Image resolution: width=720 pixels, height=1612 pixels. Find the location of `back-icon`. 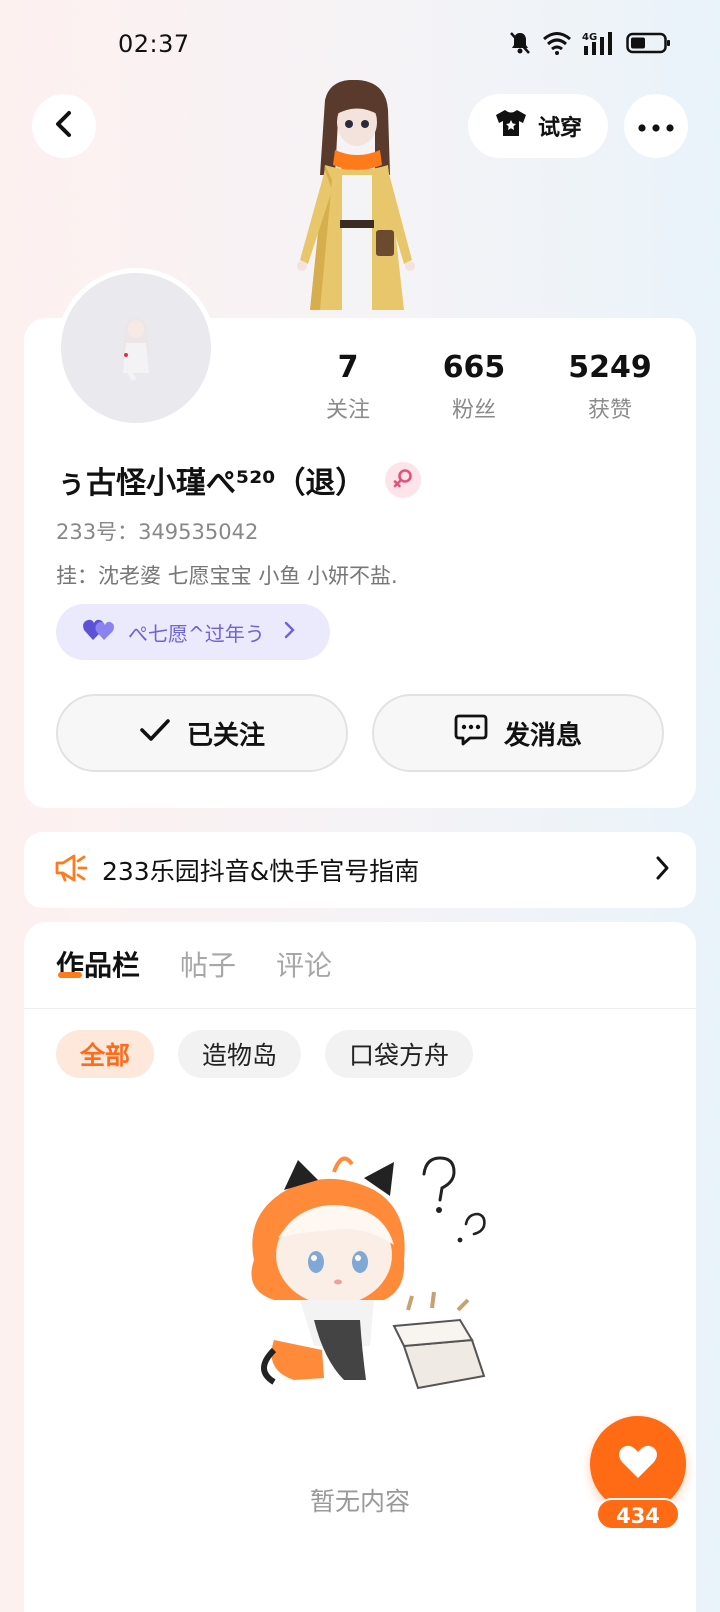

back-icon is located at coordinates (64, 126).